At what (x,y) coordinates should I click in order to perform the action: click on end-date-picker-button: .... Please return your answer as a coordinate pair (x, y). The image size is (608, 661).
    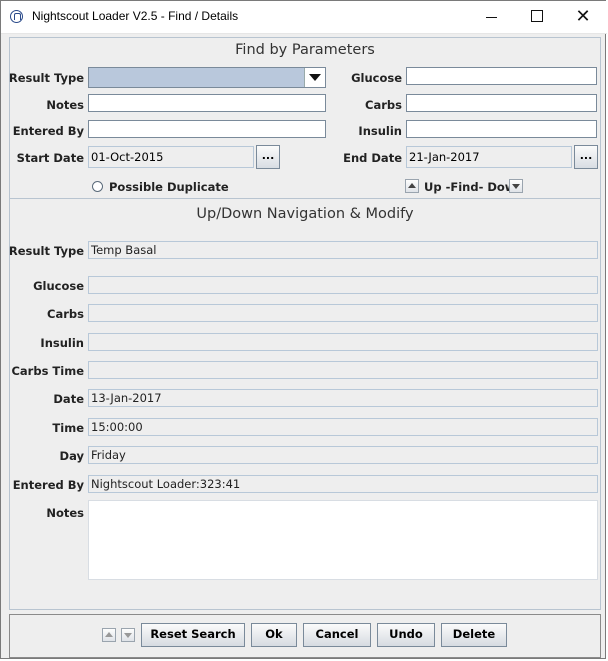
    Looking at the image, I should click on (586, 157).